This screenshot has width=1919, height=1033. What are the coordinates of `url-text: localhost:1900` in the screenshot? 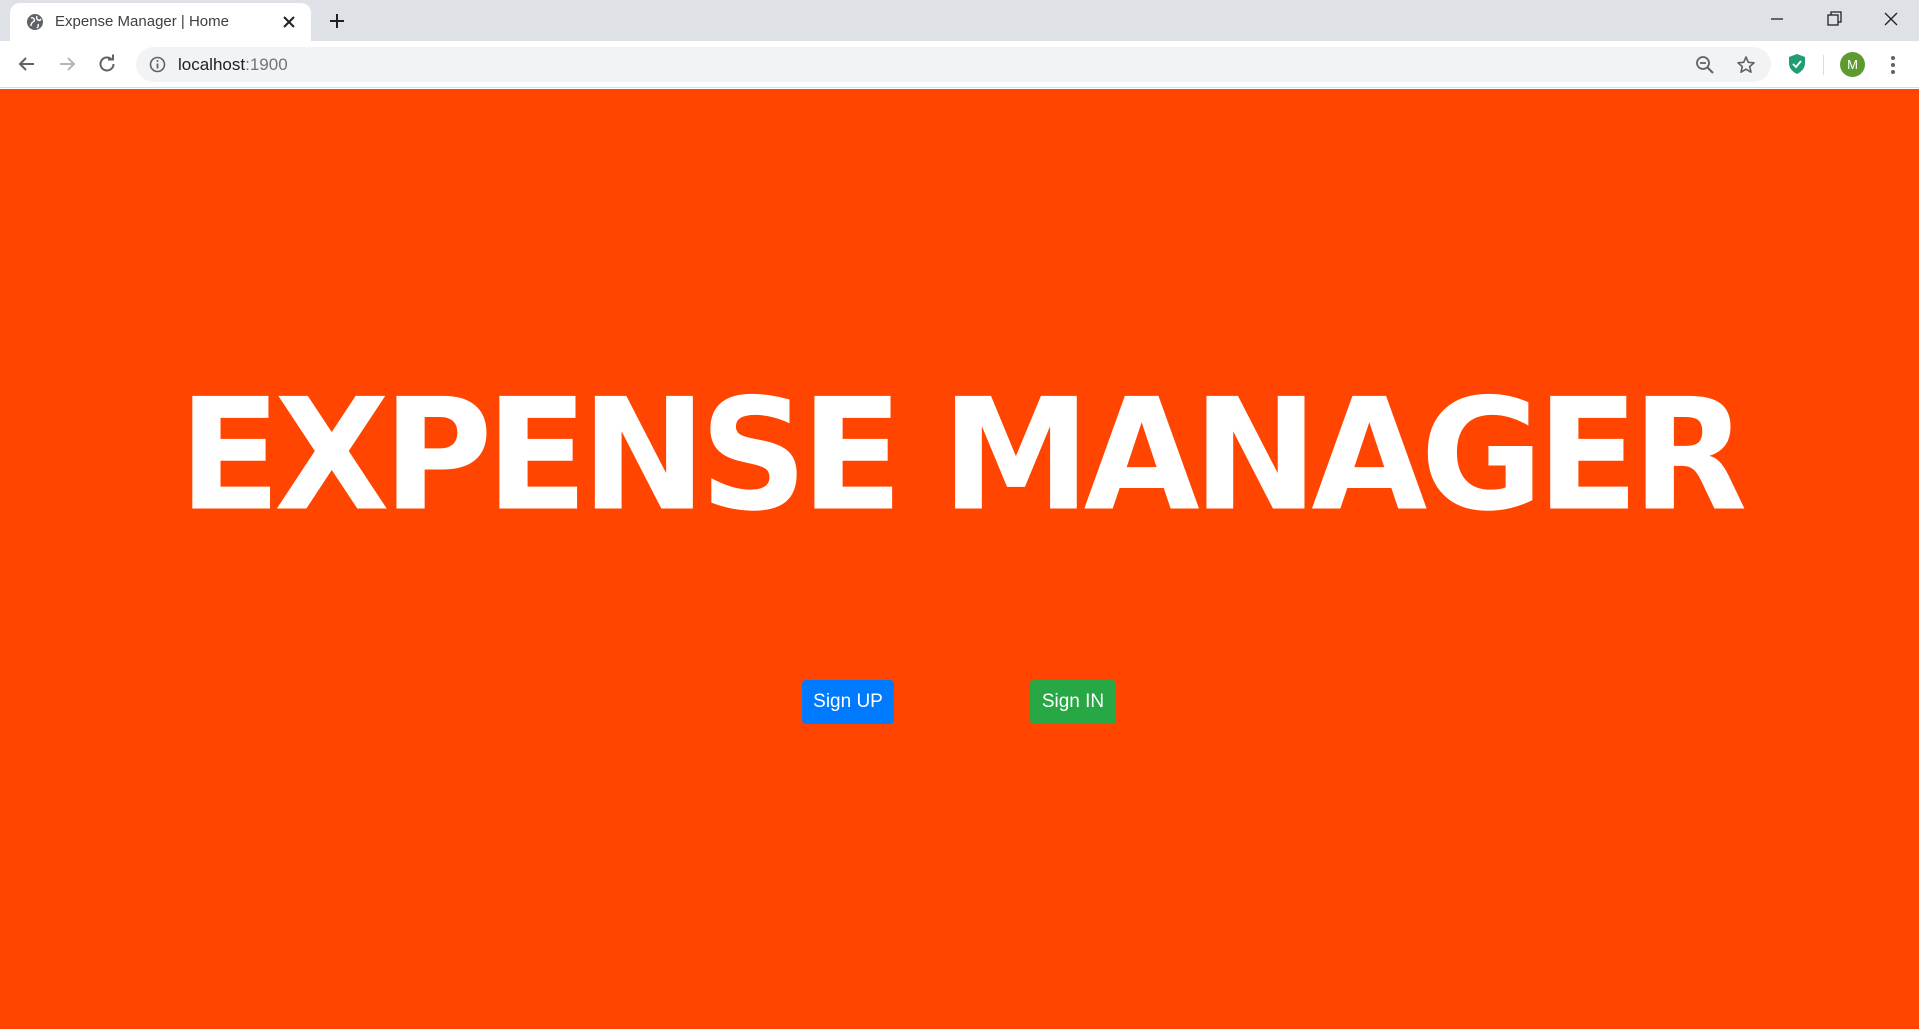 It's located at (233, 65).